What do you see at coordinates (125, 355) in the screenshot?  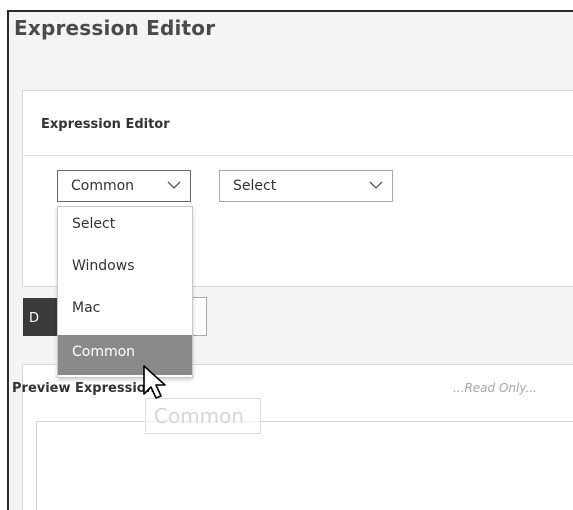 I see `dropdown-option-common: Common` at bounding box center [125, 355].